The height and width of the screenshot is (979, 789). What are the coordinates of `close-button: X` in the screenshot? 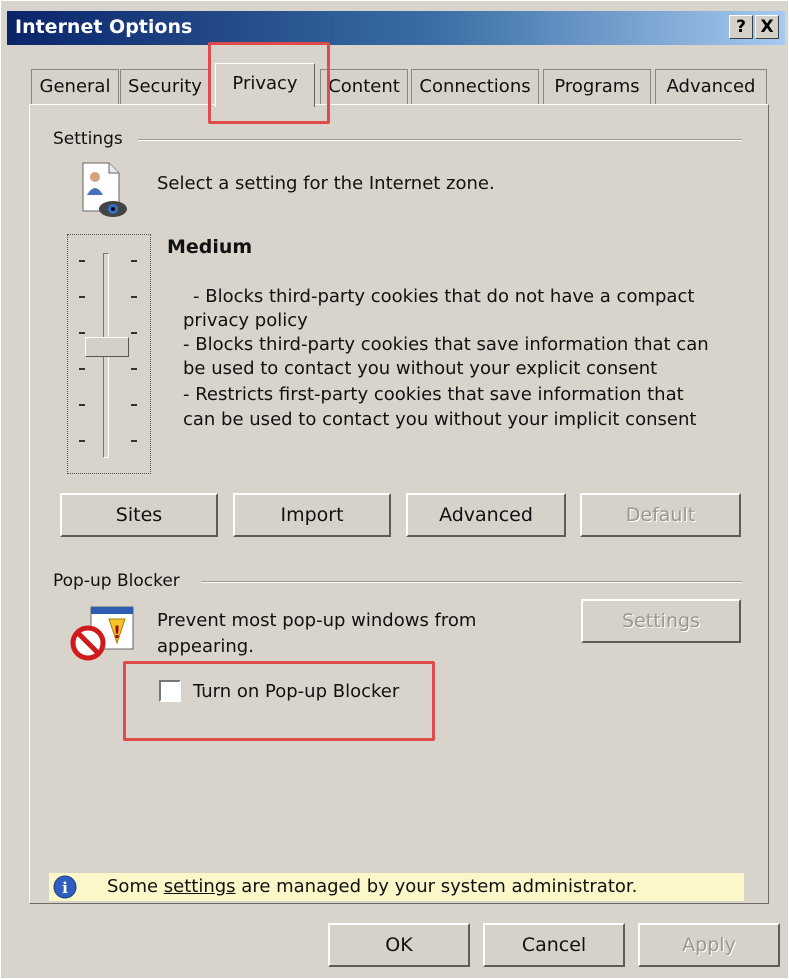 It's located at (767, 27).